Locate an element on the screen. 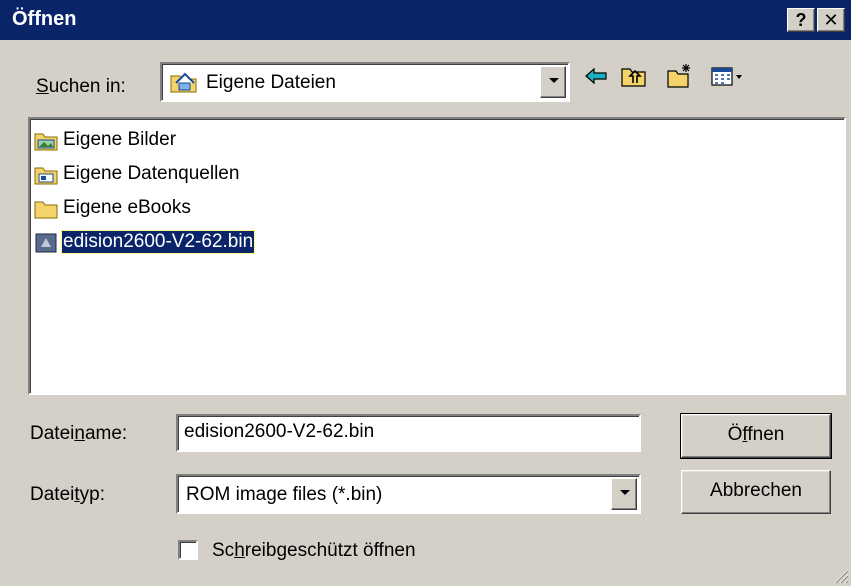 Image resolution: width=851 pixels, height=586 pixels. lookin-dropdown-button is located at coordinates (553, 82).